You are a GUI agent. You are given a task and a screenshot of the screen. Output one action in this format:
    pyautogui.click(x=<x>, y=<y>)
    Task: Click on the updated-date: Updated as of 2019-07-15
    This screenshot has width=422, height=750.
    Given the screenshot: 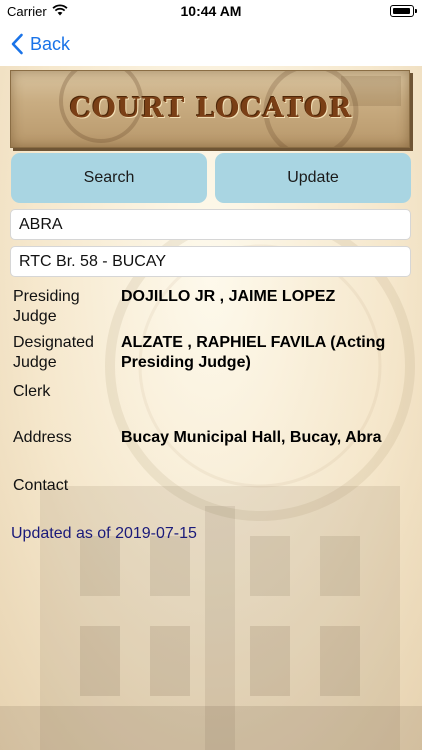 What is the action you would take?
    pyautogui.click(x=104, y=533)
    